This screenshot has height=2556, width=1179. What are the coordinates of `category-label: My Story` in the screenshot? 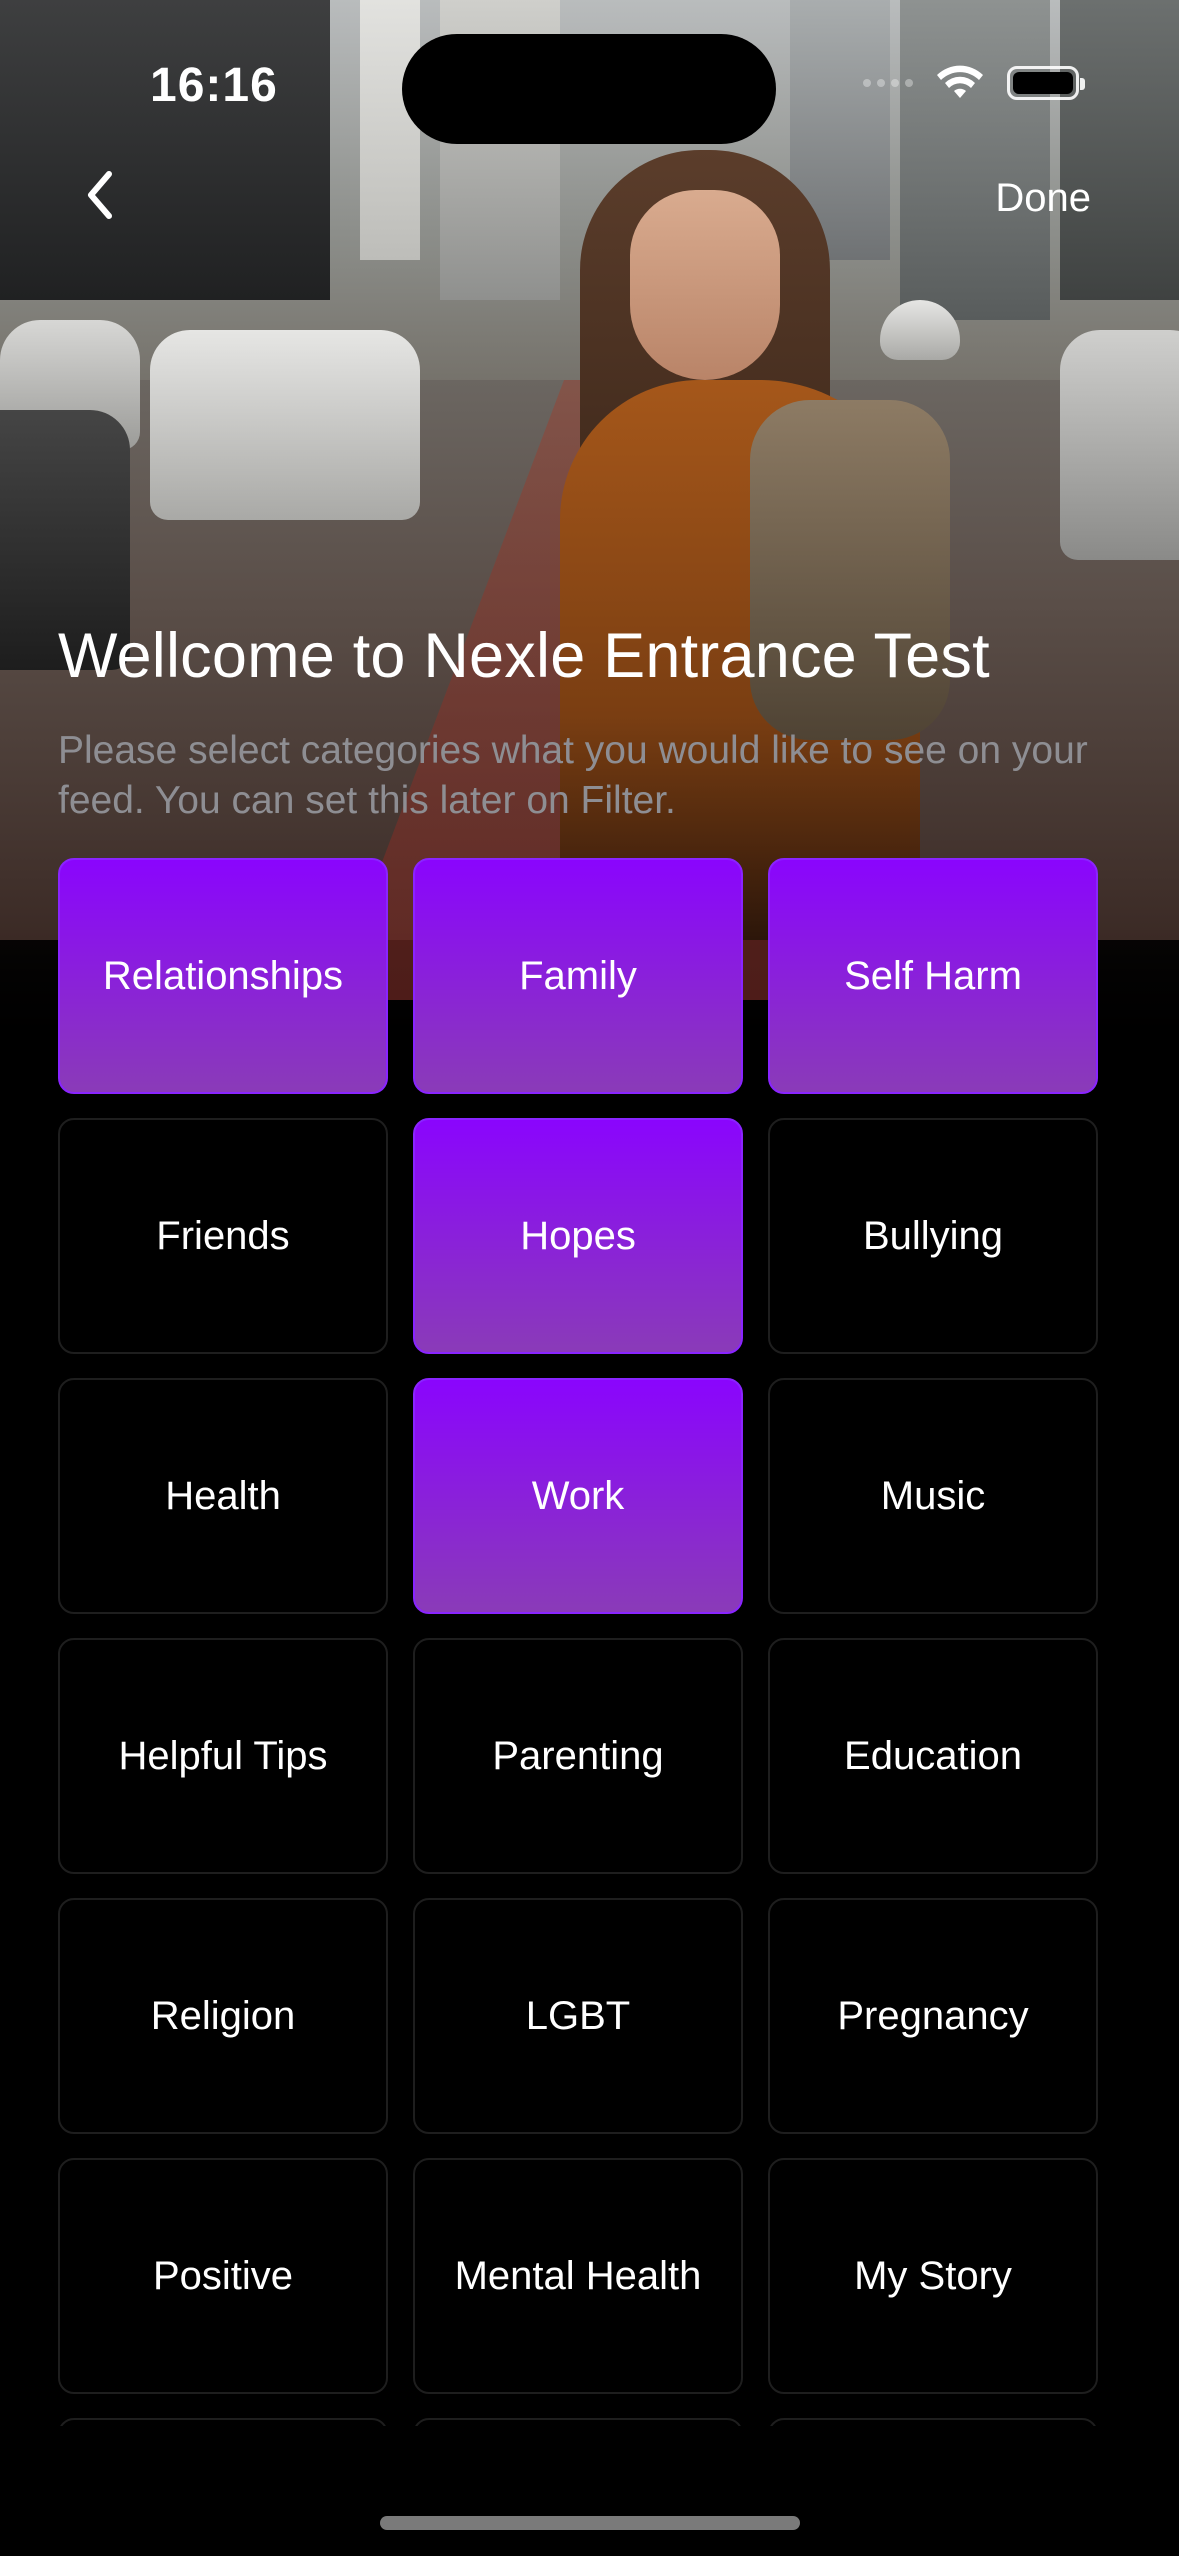 It's located at (933, 2275).